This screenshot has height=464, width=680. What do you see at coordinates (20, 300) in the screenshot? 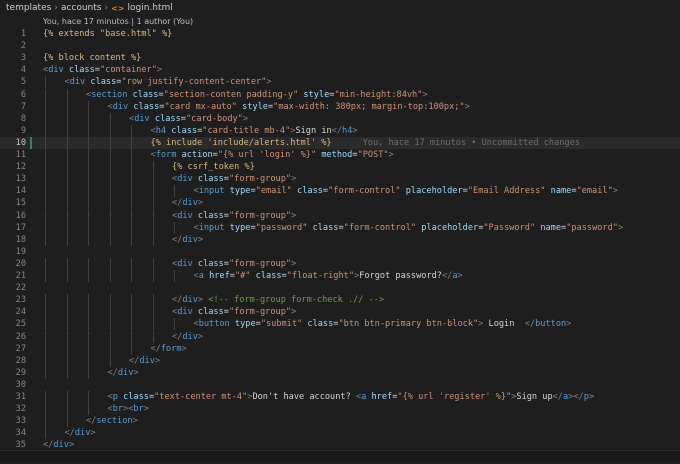
I see `line-number: 23` at bounding box center [20, 300].